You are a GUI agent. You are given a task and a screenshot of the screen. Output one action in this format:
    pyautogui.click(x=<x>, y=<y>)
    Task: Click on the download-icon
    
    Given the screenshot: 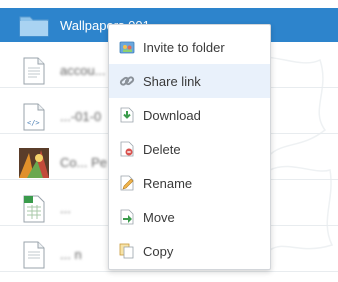 What is the action you would take?
    pyautogui.click(x=127, y=115)
    